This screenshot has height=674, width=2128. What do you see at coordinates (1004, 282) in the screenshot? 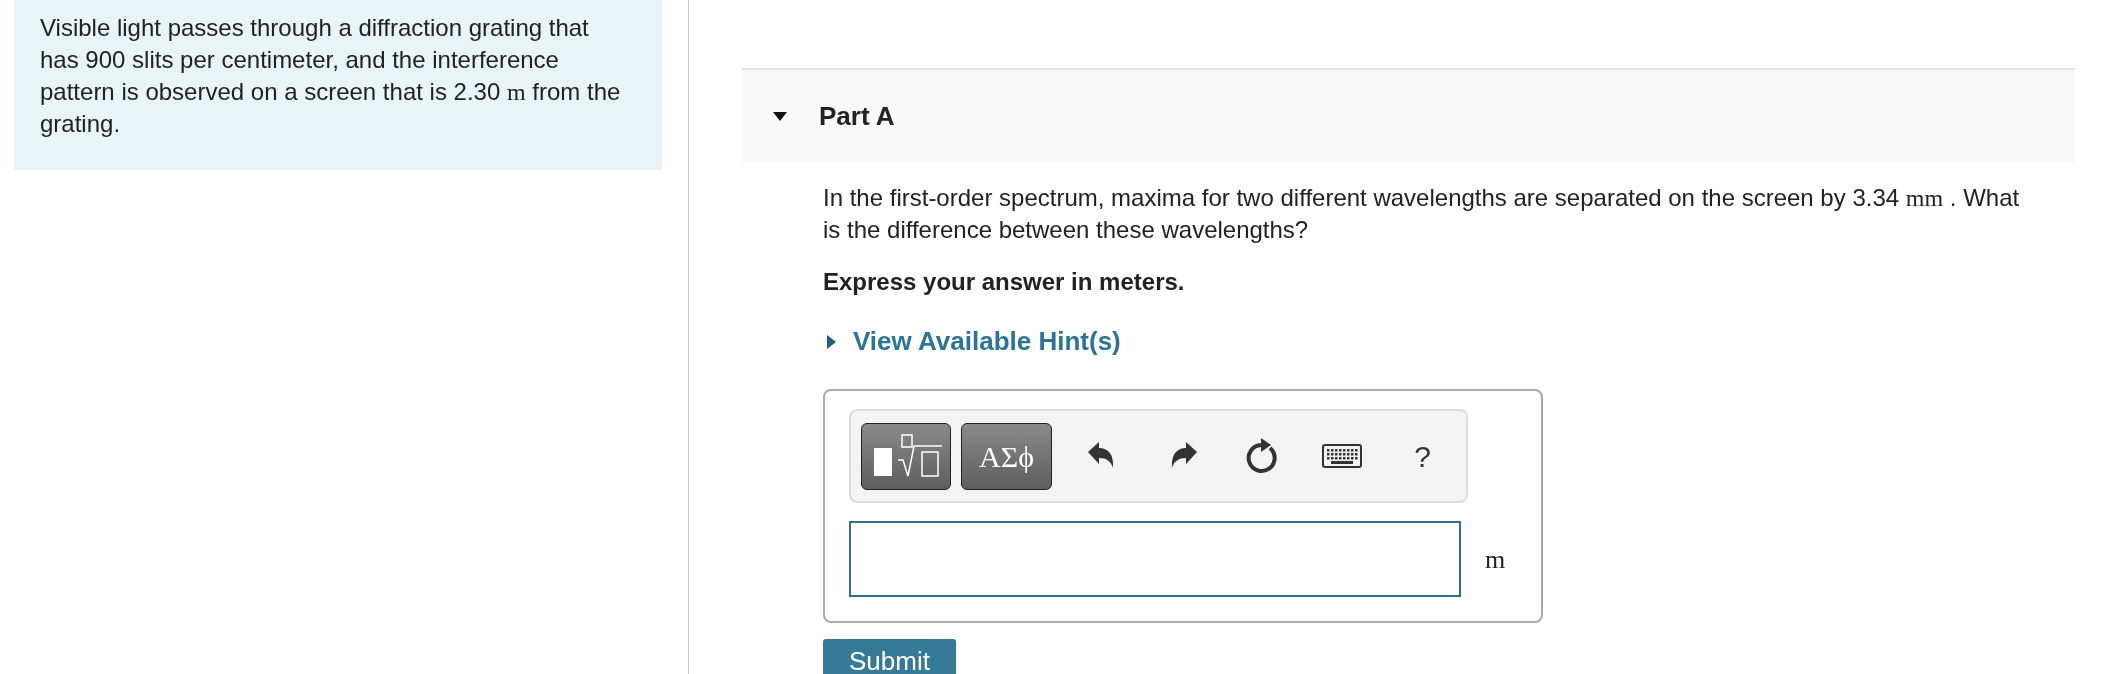
I see `instruction-text: Express your answer in meters.` at bounding box center [1004, 282].